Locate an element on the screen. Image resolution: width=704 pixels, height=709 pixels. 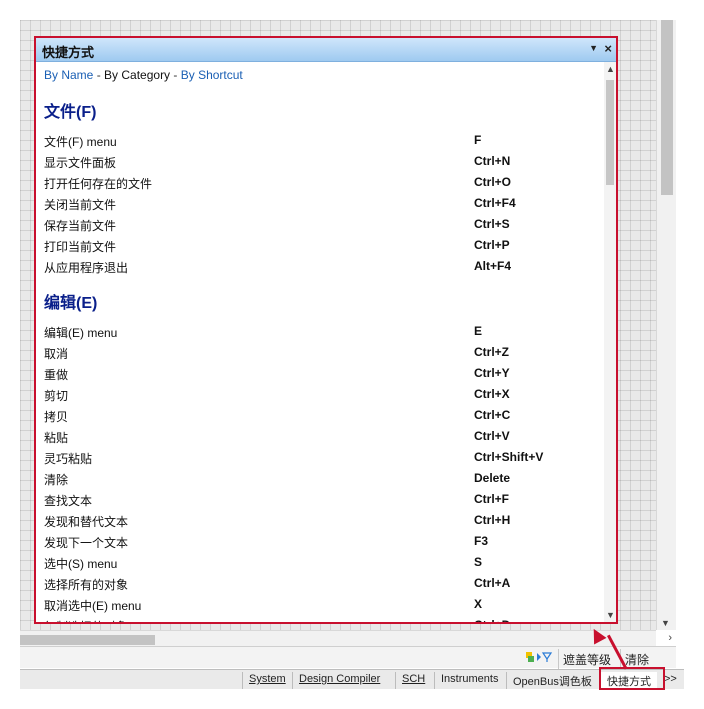
tab-sch: SCH is located at coordinates (413, 680).